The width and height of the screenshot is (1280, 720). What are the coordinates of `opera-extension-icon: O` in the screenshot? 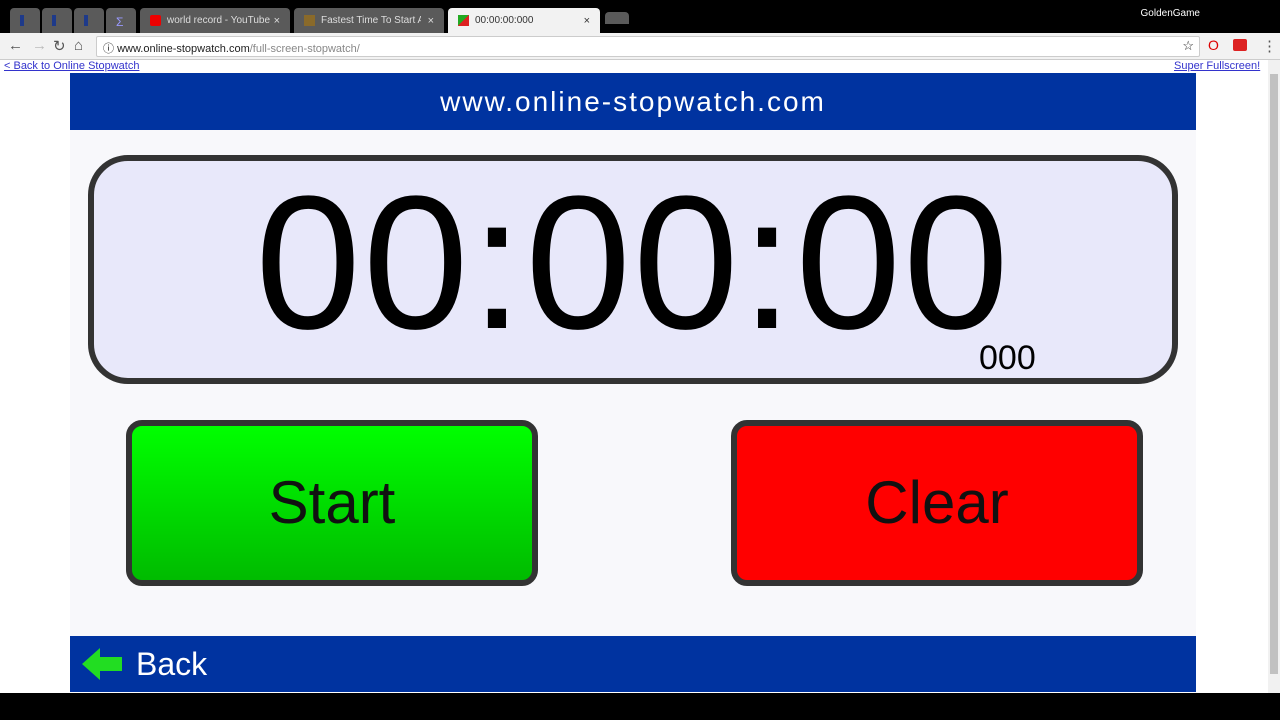 It's located at (1213, 45).